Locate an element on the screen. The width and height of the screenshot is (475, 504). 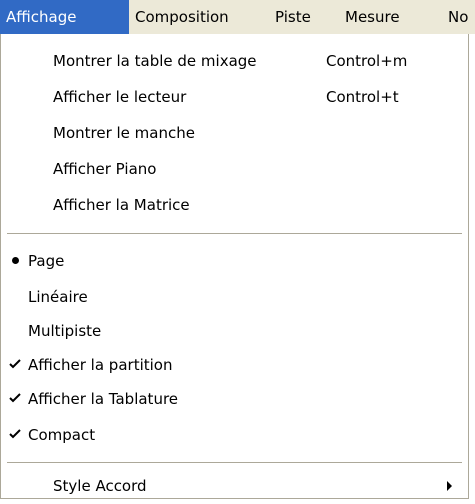
menu-affichage-label: Affichage is located at coordinates (41, 17).